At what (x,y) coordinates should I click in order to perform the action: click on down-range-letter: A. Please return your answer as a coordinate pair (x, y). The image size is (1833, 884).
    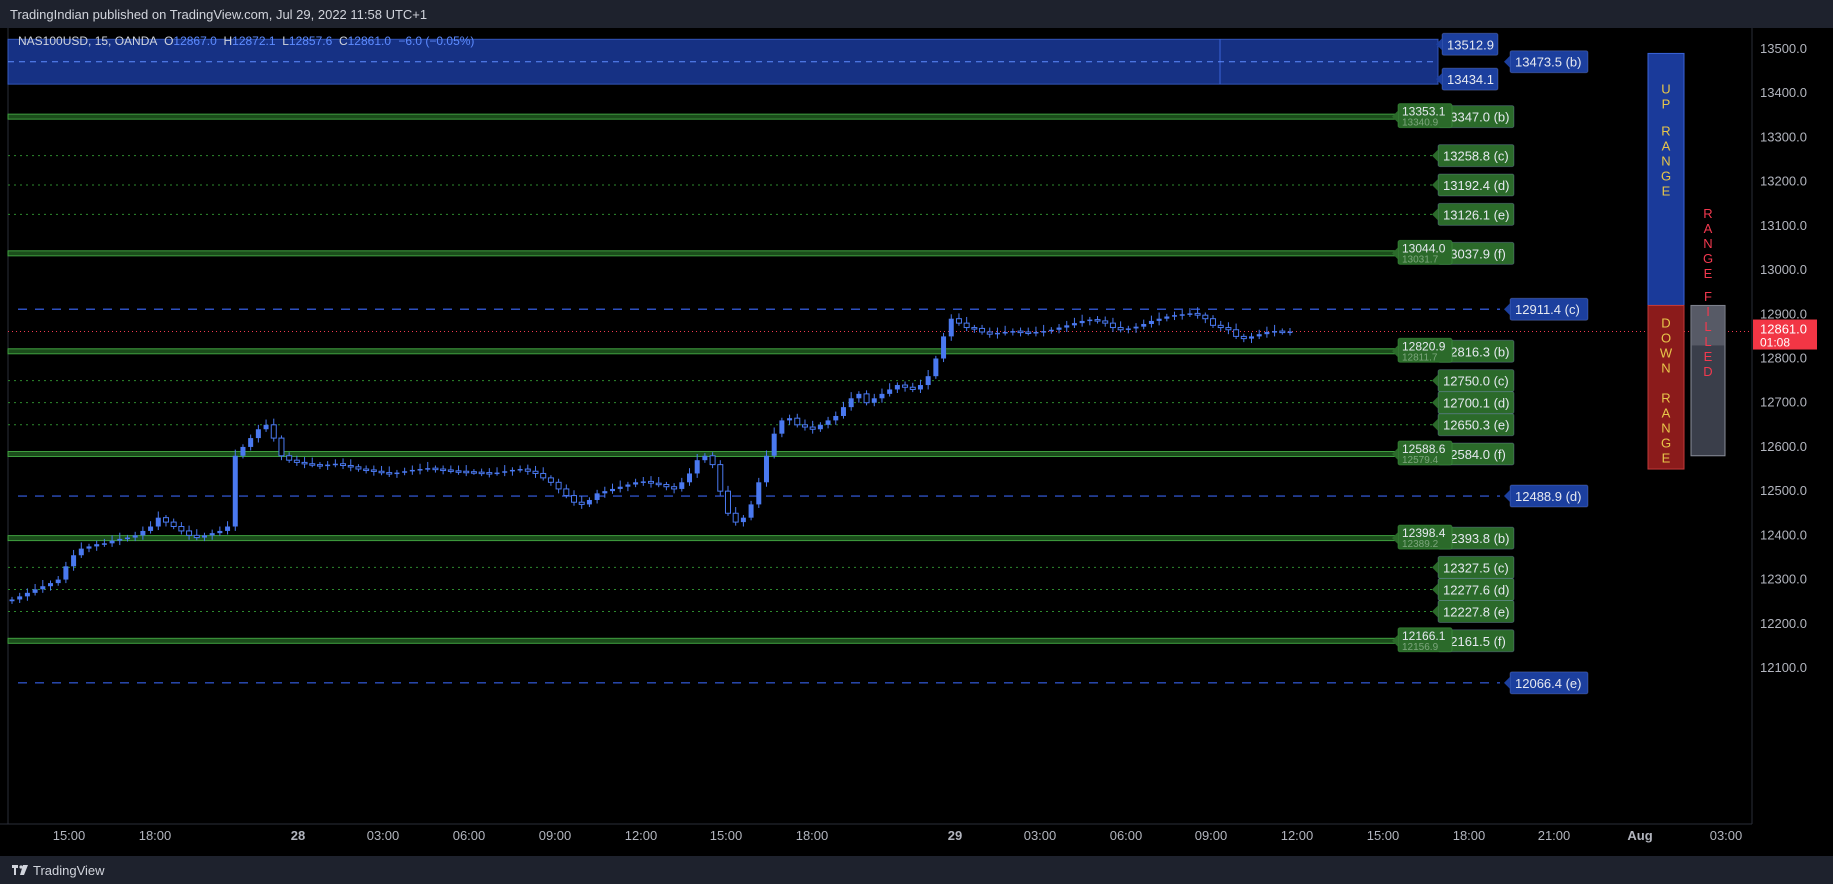
    Looking at the image, I should click on (1666, 412).